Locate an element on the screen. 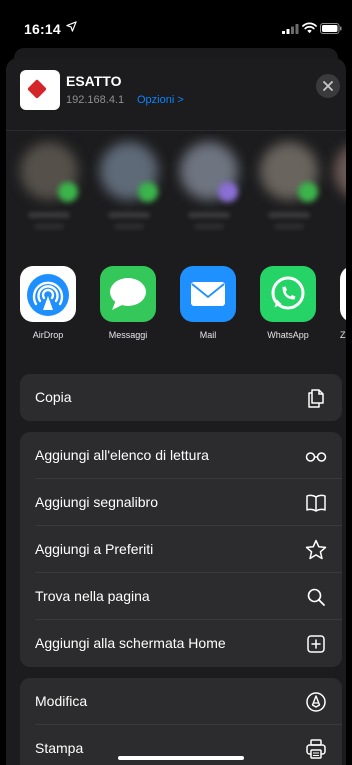 This screenshot has height=765, width=352. wifi-icon is located at coordinates (309, 28).